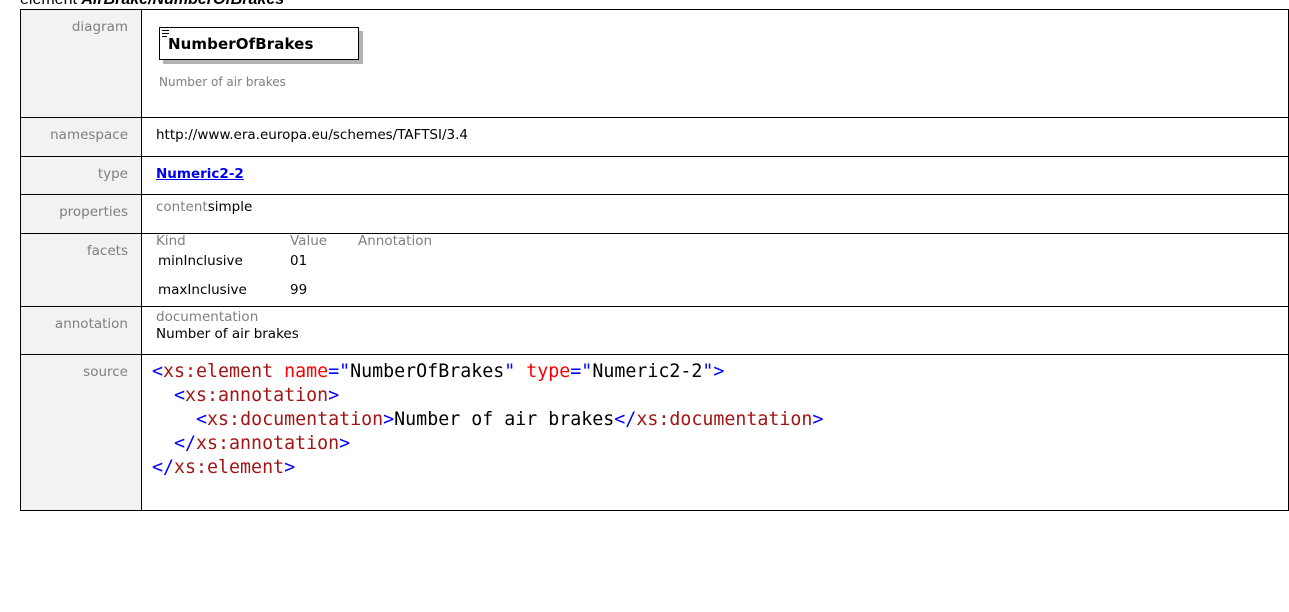 Image resolution: width=1289 pixels, height=612 pixels. I want to click on namespace-label: namespace, so click(81, 137).